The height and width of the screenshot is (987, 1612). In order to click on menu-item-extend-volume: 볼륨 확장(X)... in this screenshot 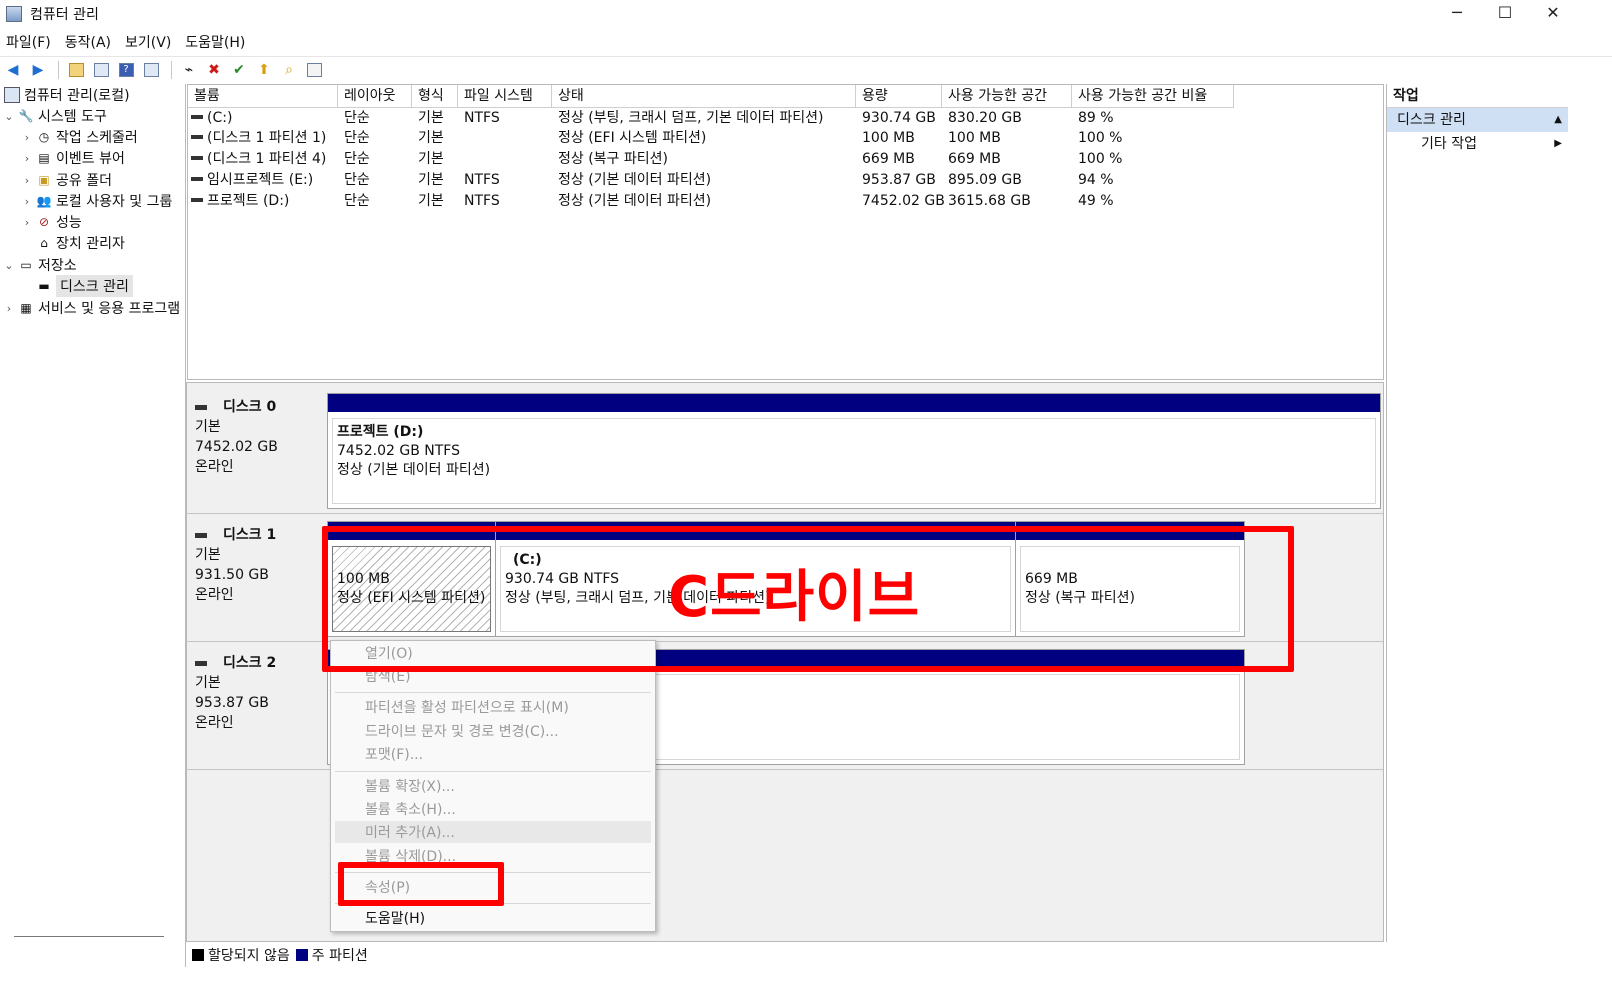, I will do `click(410, 787)`.